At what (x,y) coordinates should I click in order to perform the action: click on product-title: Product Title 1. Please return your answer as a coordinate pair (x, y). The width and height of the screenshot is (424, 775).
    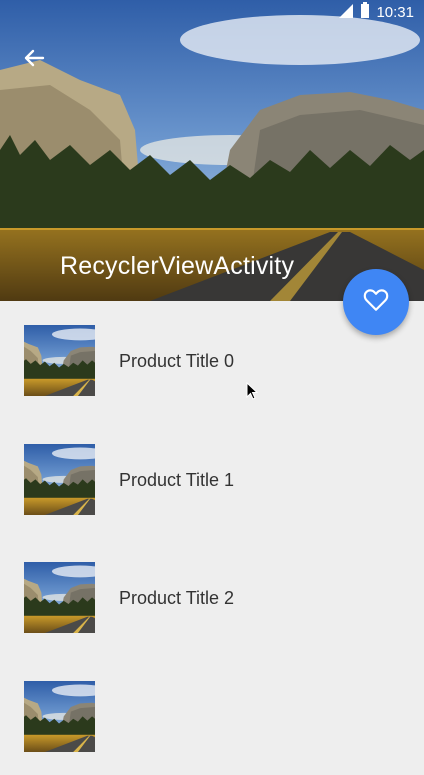
    Looking at the image, I should click on (176, 480).